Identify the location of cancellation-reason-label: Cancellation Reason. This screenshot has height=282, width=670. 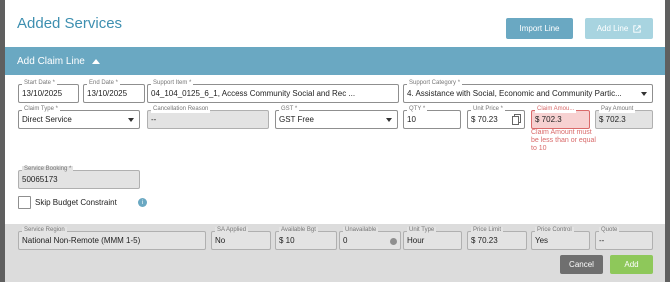
(181, 109).